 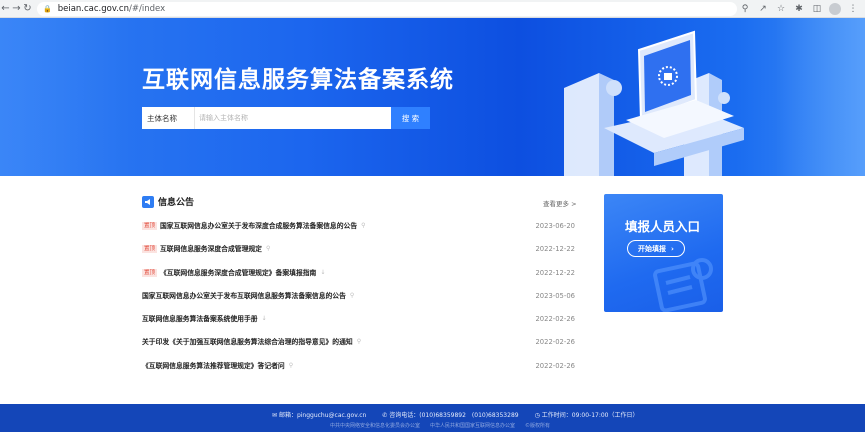 I want to click on start-report-label: 开始填报, so click(x=652, y=248).